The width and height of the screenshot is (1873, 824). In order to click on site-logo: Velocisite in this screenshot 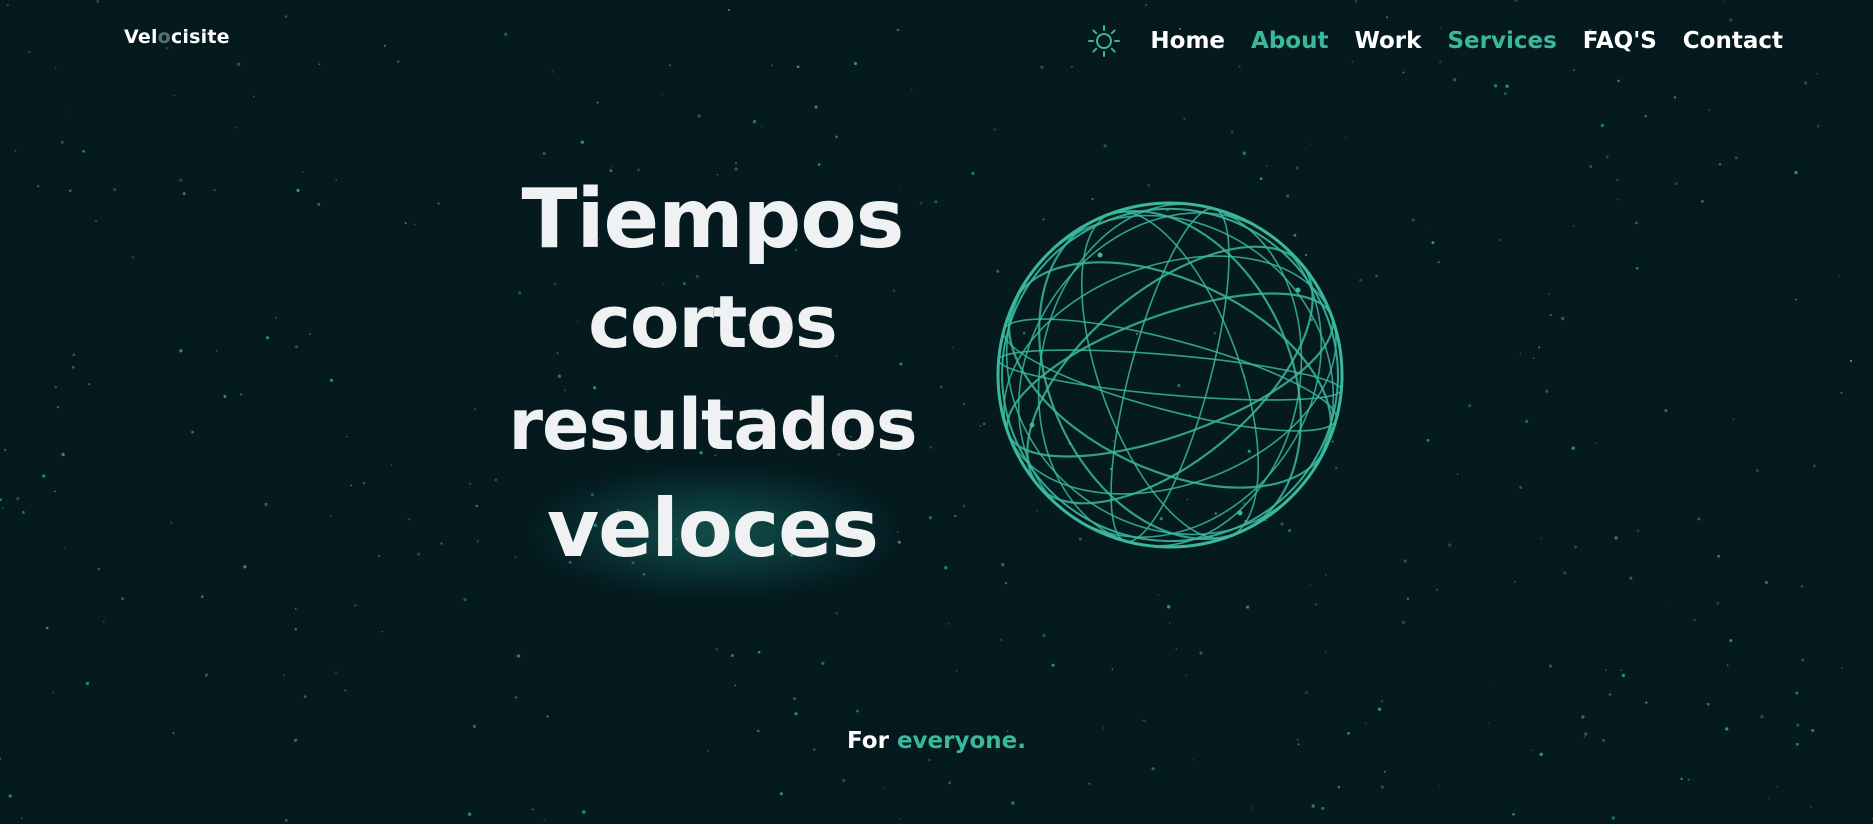, I will do `click(177, 37)`.